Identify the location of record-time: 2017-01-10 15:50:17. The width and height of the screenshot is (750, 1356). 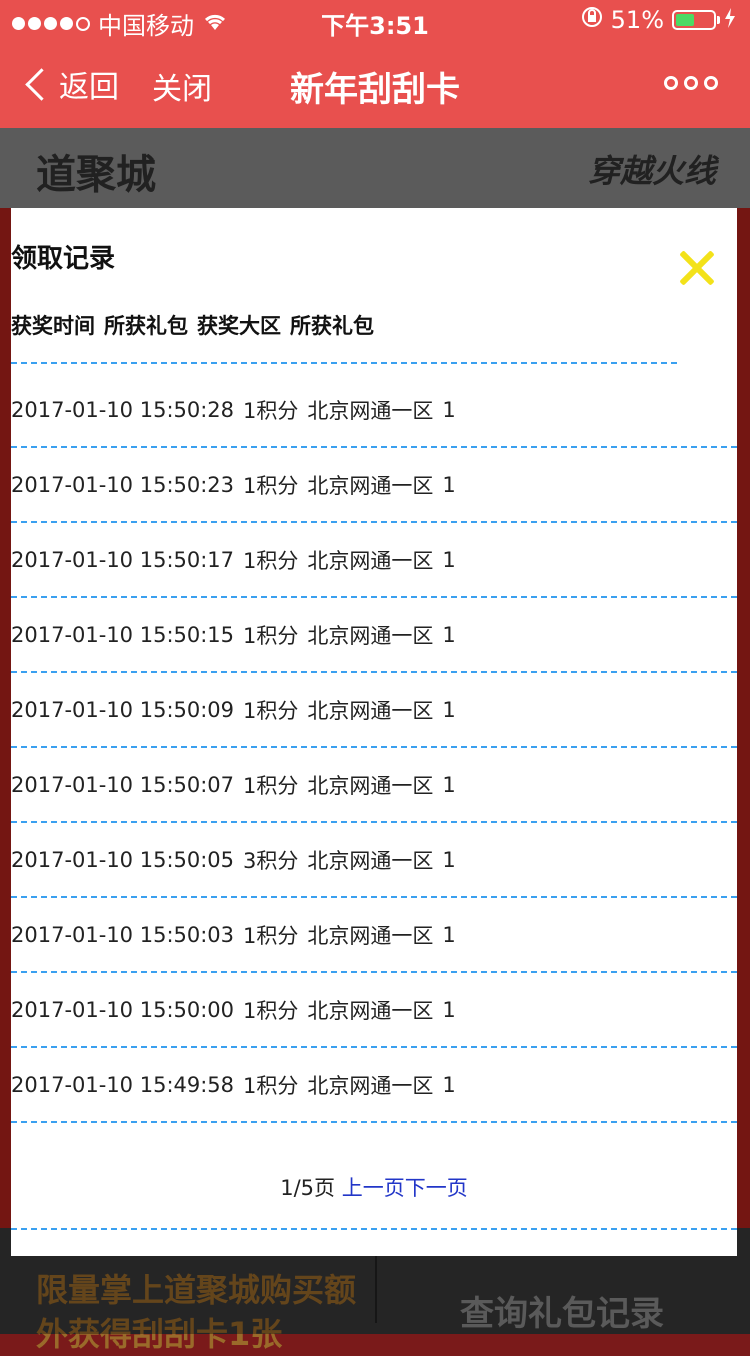
(123, 559).